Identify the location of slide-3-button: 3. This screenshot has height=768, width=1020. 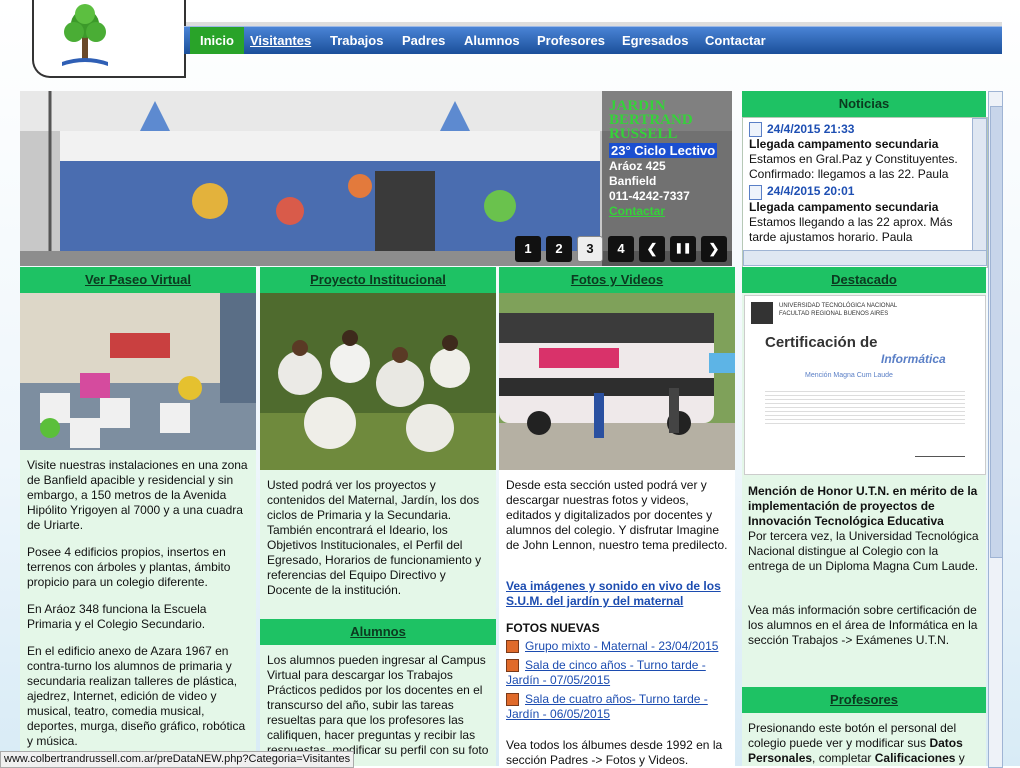
(590, 249).